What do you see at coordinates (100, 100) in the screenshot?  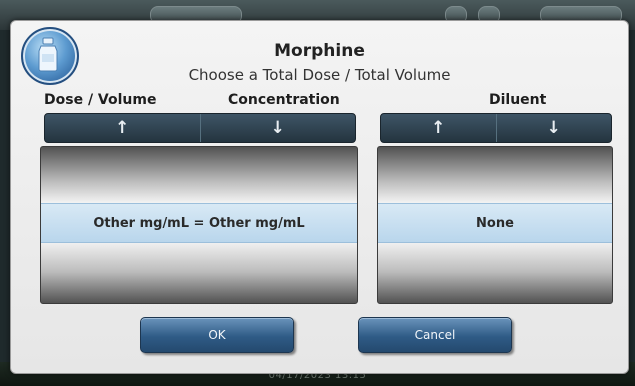 I see `column-header-dose-volume: Dose / Volume` at bounding box center [100, 100].